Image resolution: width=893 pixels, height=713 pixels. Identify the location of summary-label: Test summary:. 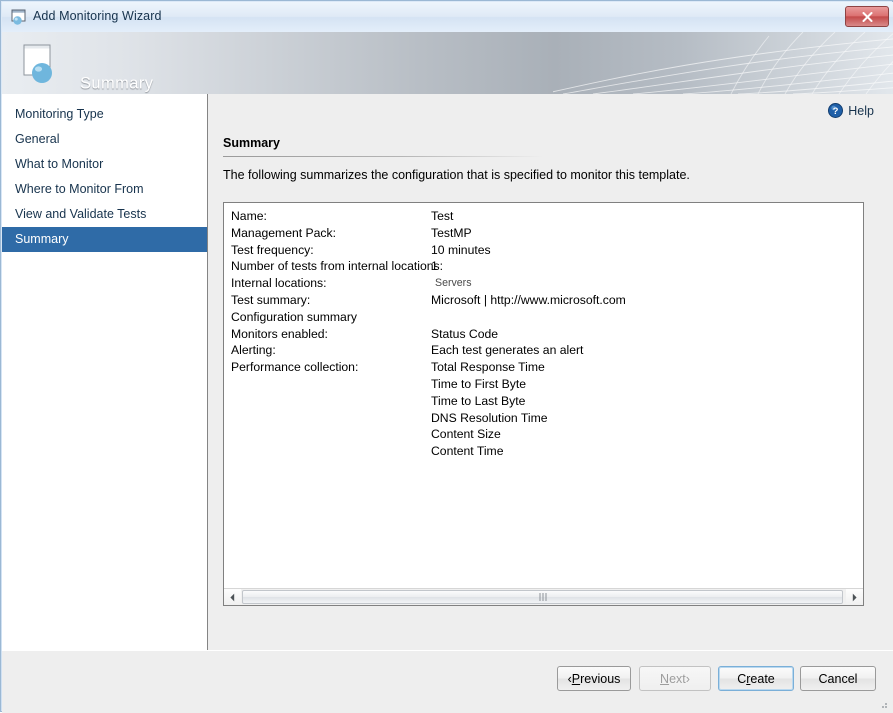
(271, 299).